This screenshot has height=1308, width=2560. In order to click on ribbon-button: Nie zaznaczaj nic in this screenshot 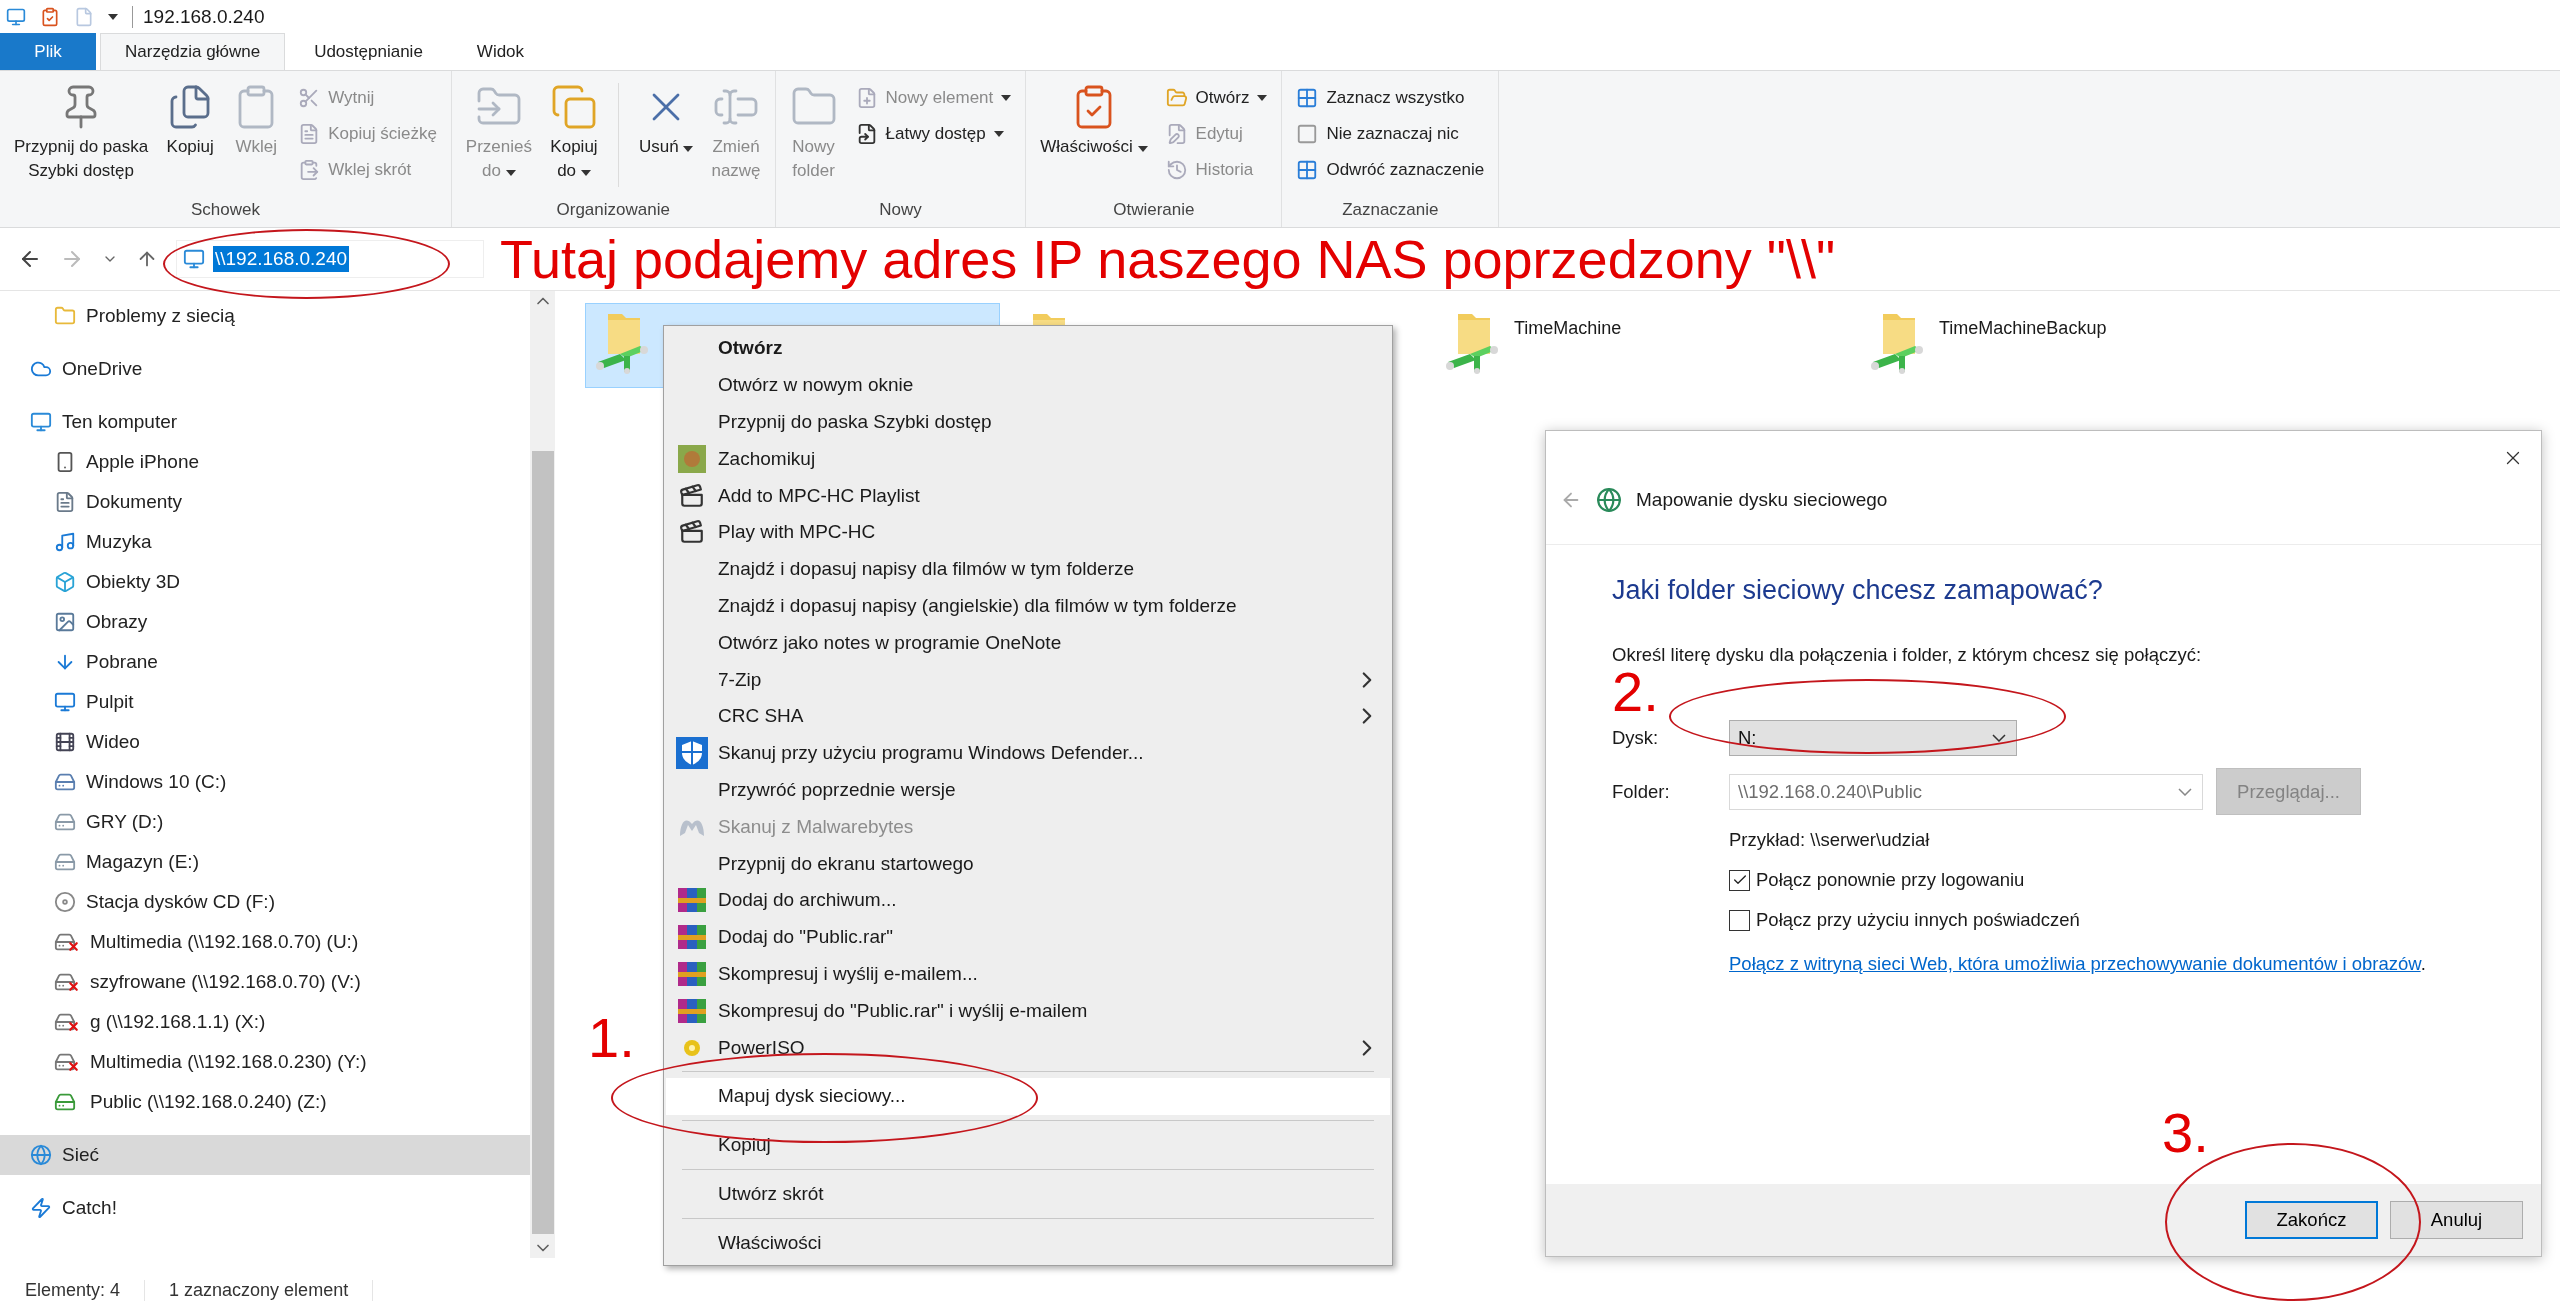, I will do `click(1390, 134)`.